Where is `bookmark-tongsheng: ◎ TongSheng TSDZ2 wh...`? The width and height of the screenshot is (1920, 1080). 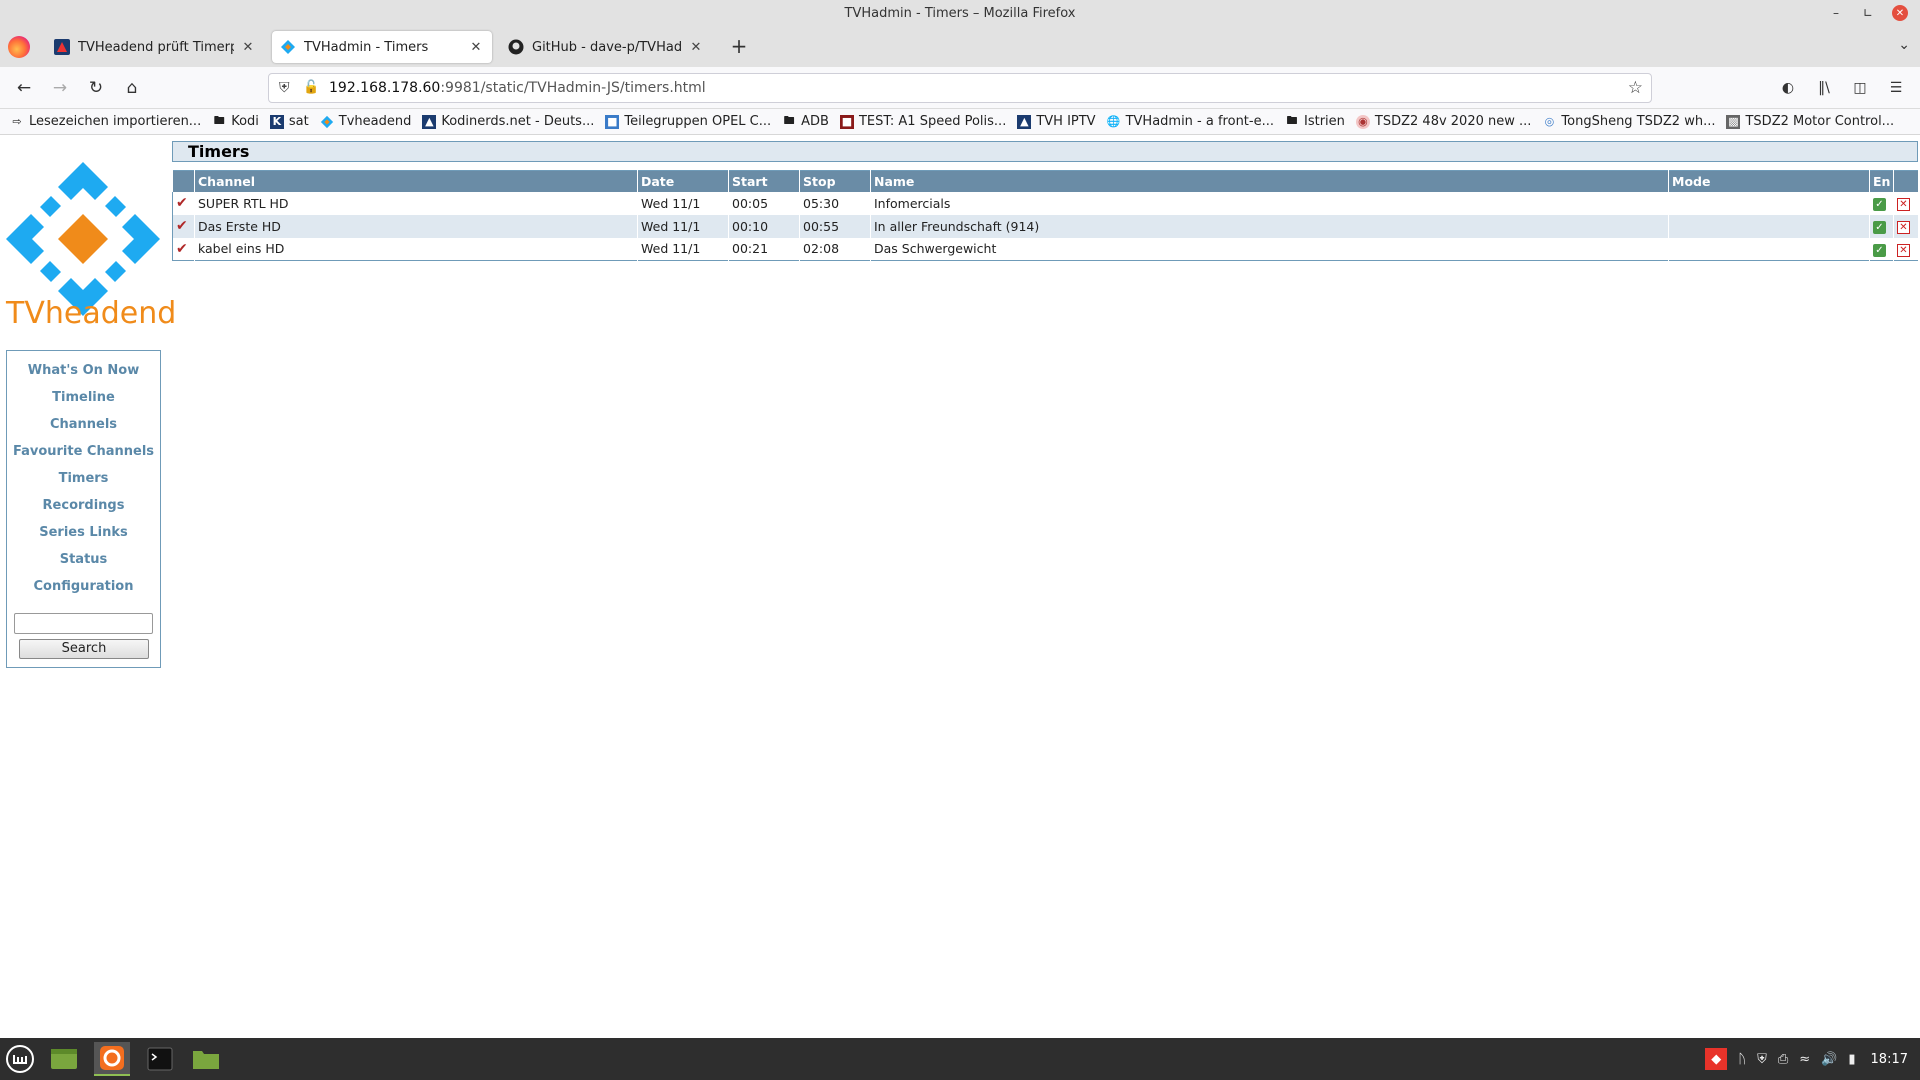 bookmark-tongsheng: ◎ TongSheng TSDZ2 wh... is located at coordinates (1629, 121).